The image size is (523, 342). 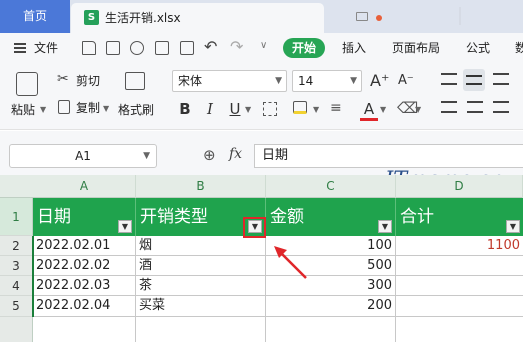 I want to click on row-header-1: 1, so click(x=16, y=217).